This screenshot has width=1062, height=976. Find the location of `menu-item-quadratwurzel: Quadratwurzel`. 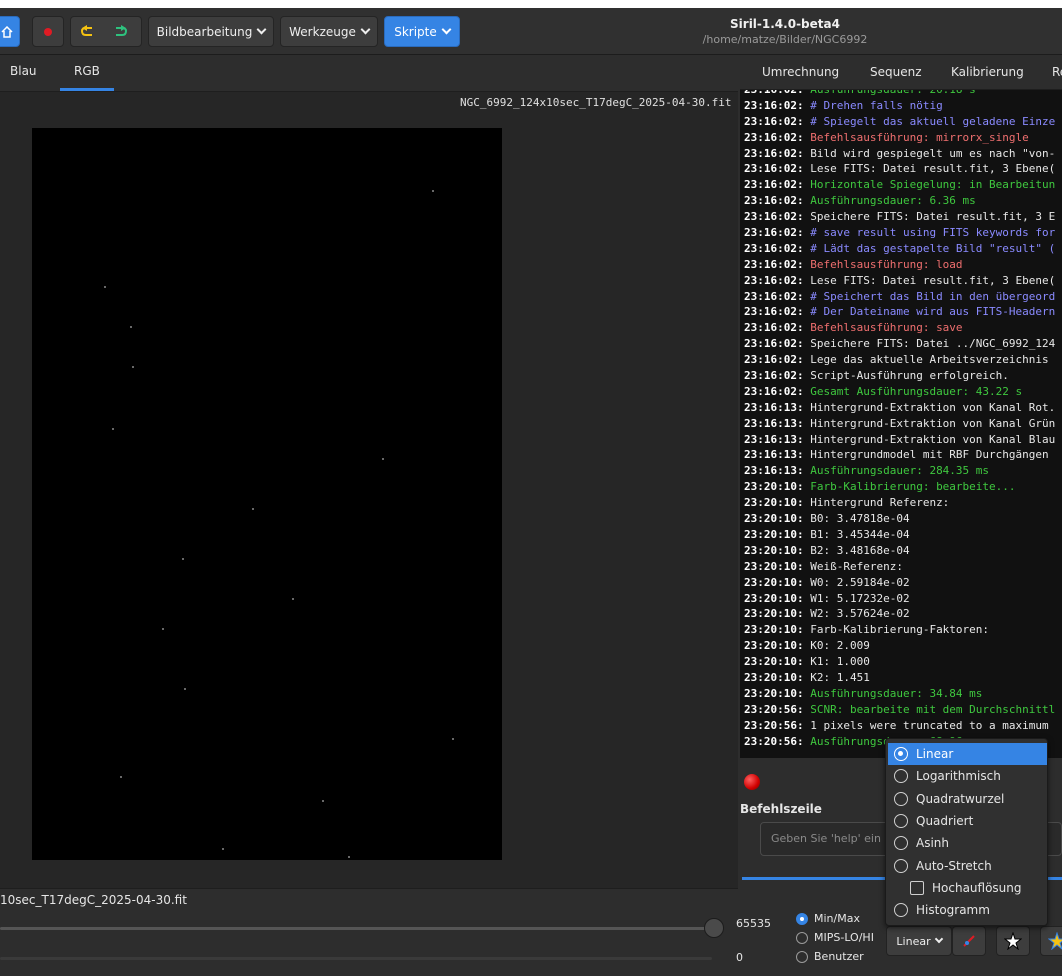

menu-item-quadratwurzel: Quadratwurzel is located at coordinates (967, 799).